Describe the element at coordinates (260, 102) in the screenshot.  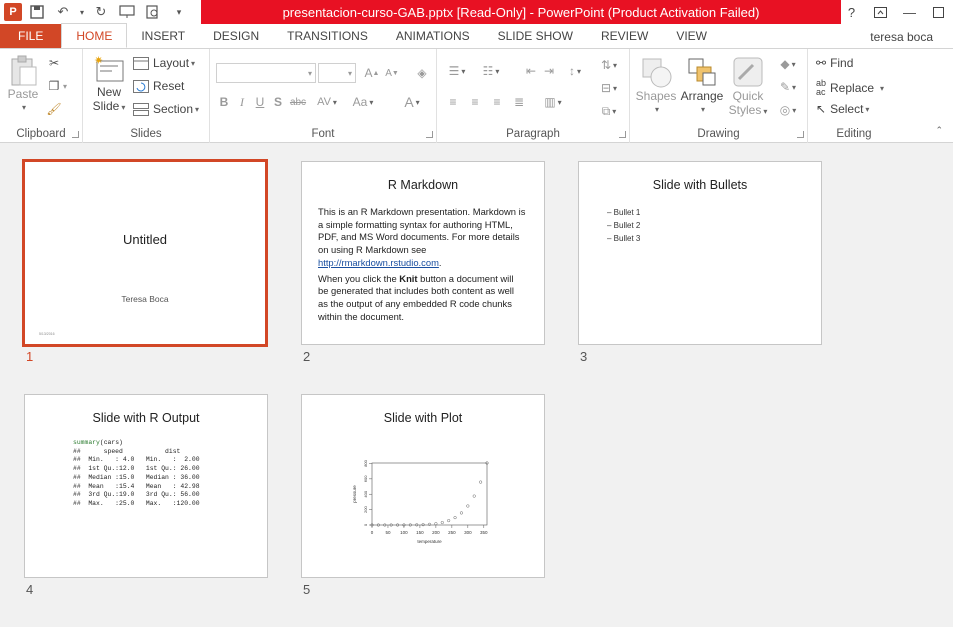
I see `underline-button: U` at that location.